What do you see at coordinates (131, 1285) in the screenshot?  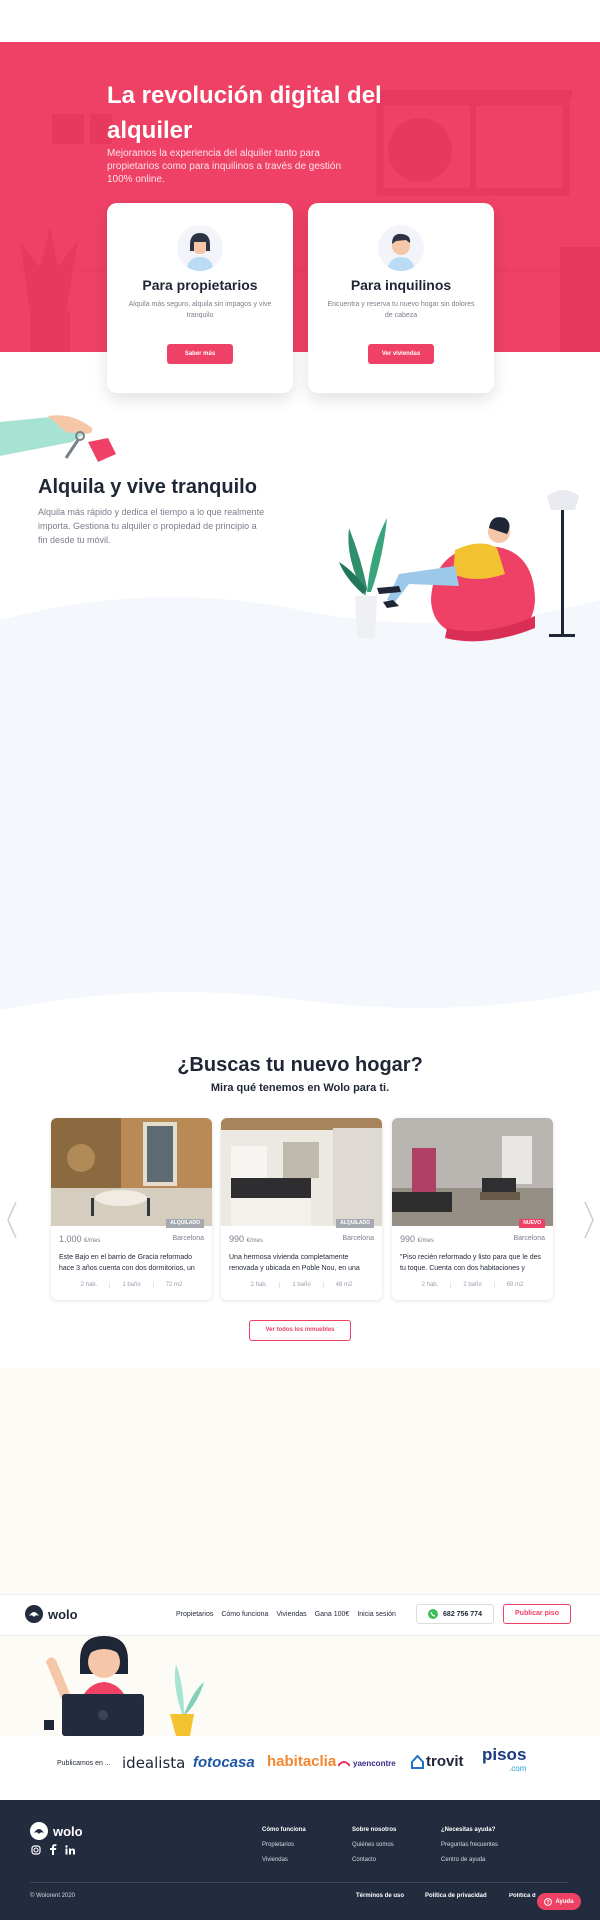 I see `listing-features: 2 hab. 1 baño 72 m2` at bounding box center [131, 1285].